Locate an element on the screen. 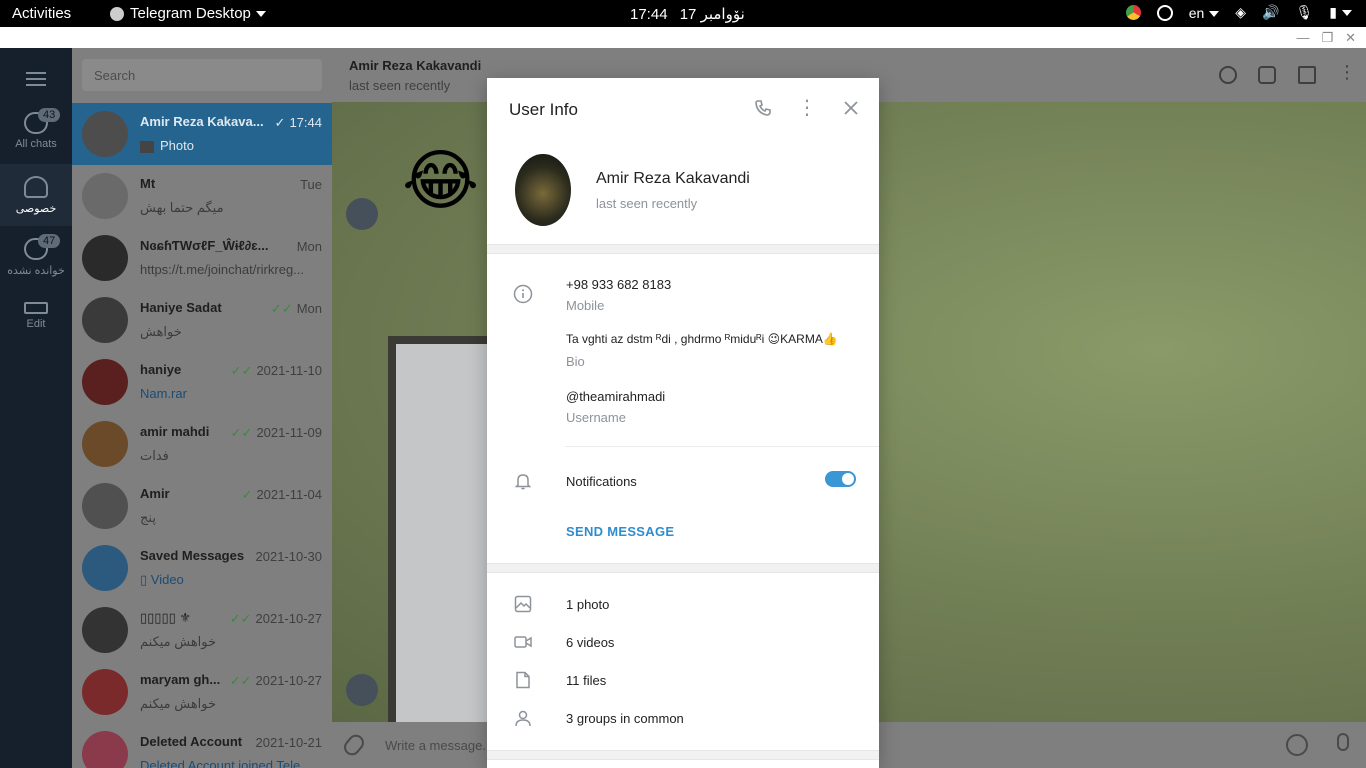  media-photos: 1 photo is located at coordinates (587, 604).